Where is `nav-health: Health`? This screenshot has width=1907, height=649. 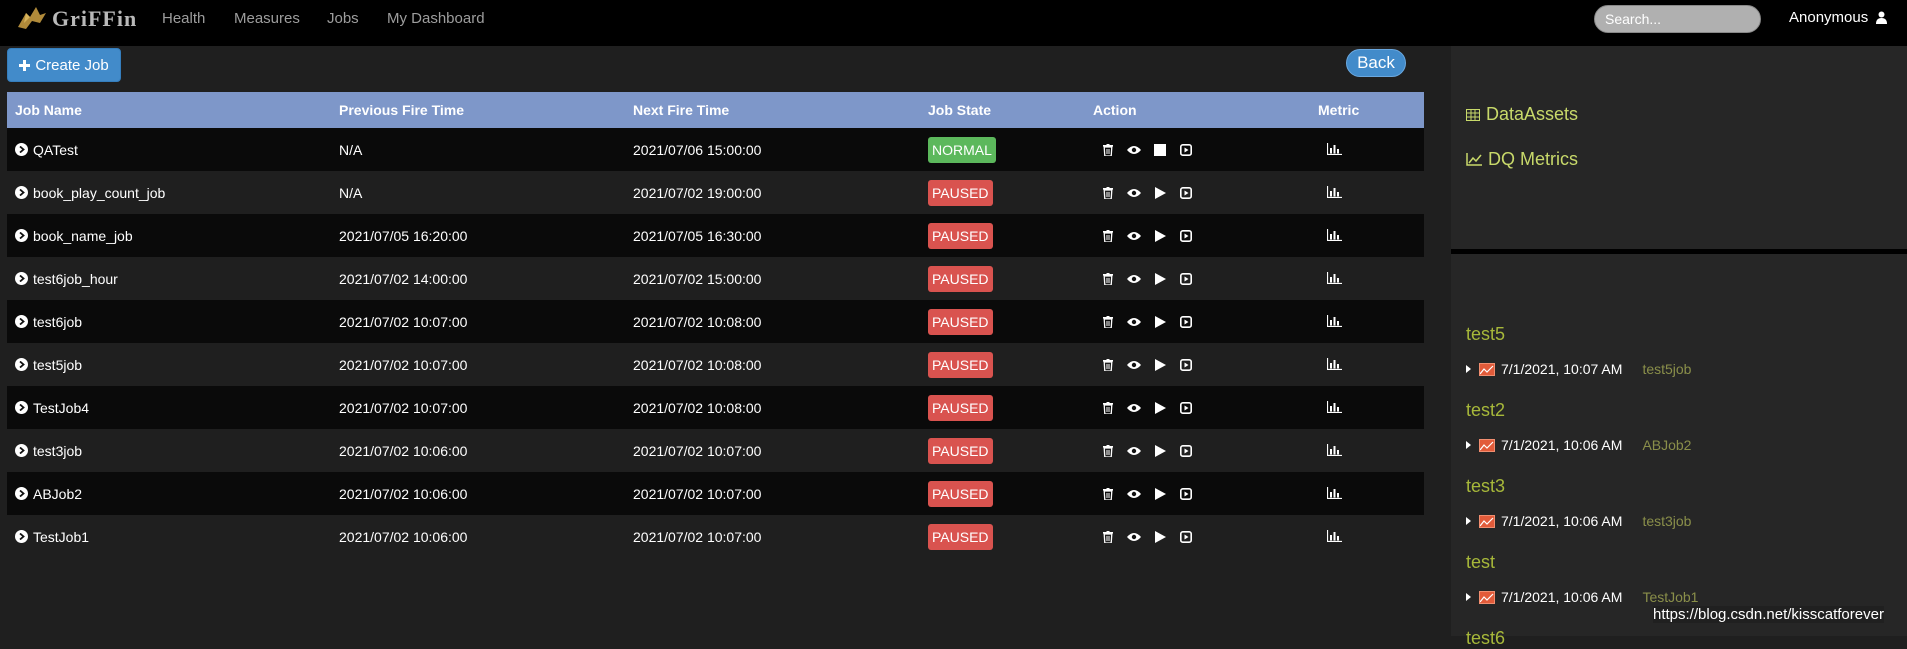 nav-health: Health is located at coordinates (183, 18).